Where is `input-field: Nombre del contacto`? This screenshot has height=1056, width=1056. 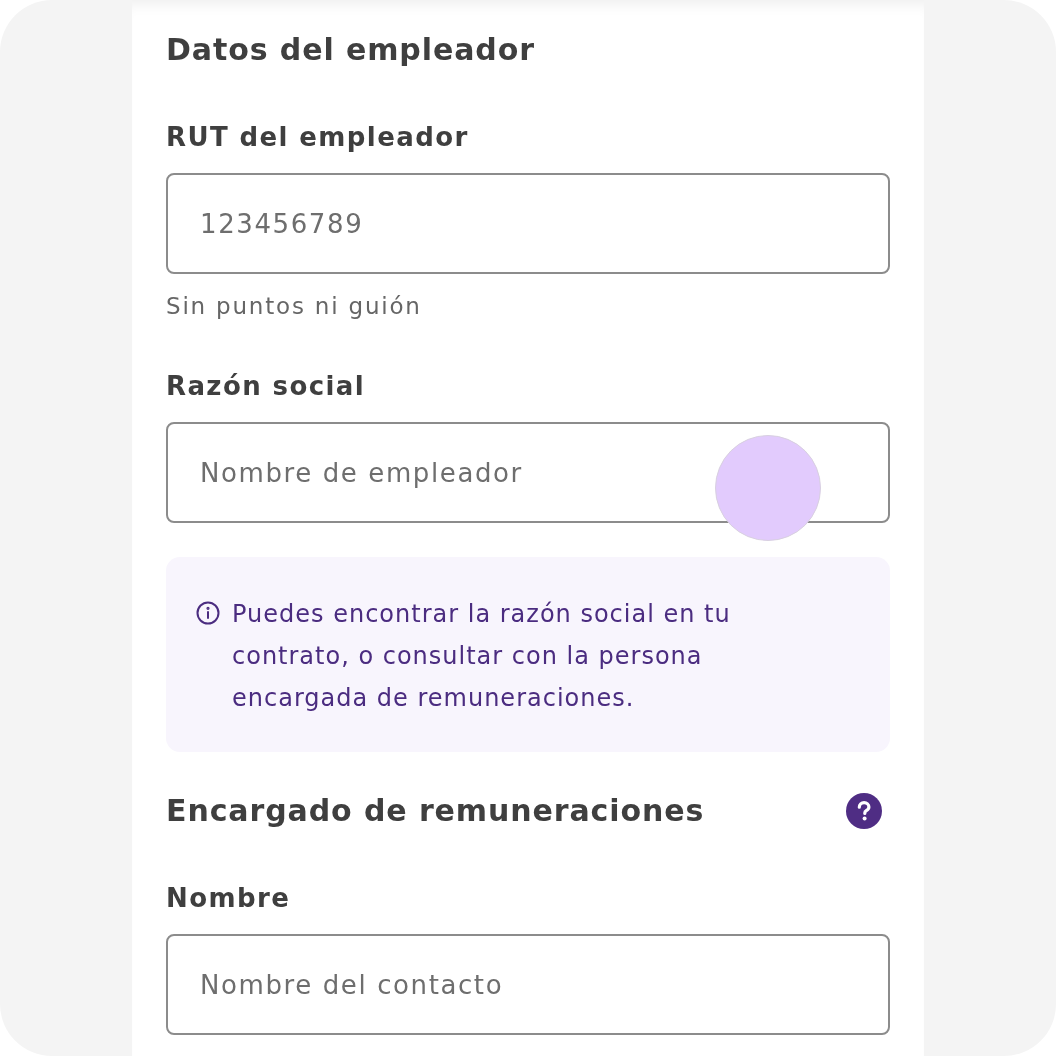 input-field: Nombre del contacto is located at coordinates (528, 984).